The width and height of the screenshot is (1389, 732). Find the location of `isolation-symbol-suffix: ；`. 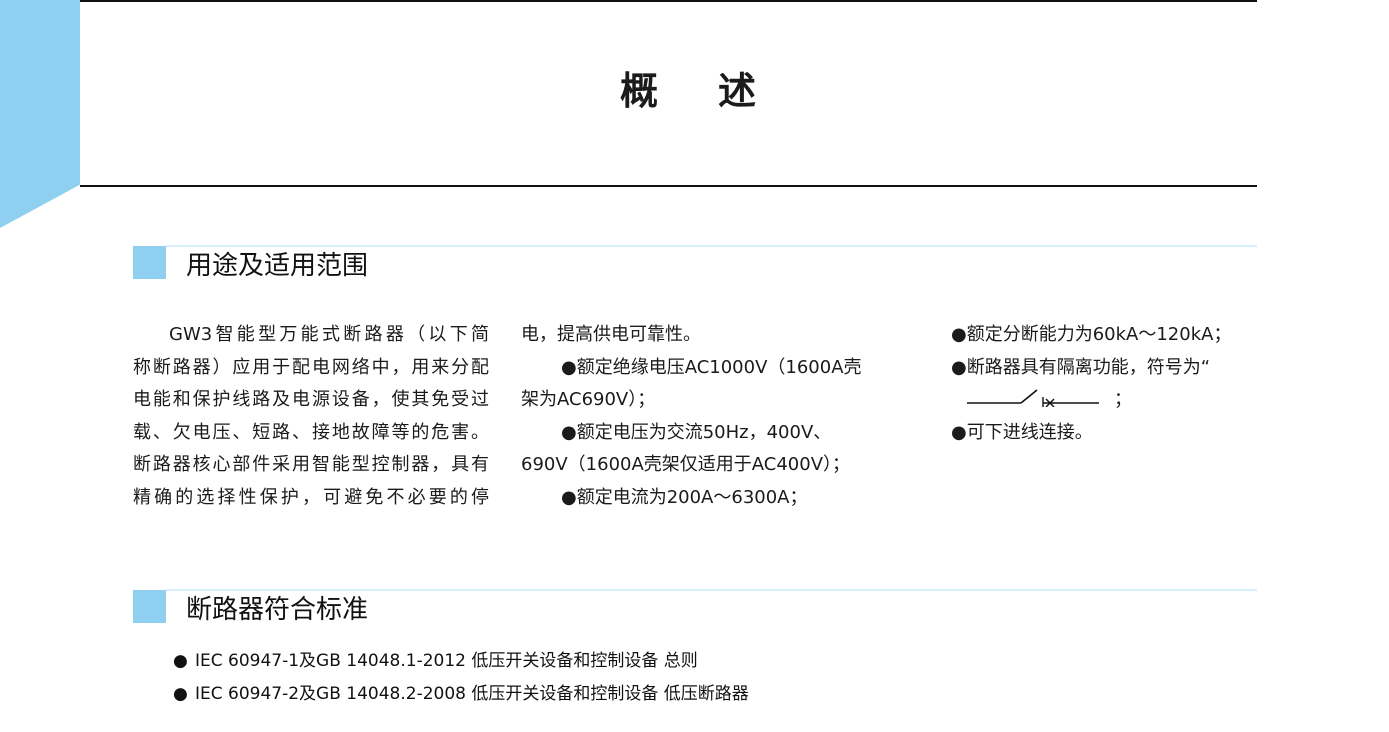

isolation-symbol-suffix: ； is located at coordinates (1123, 400).